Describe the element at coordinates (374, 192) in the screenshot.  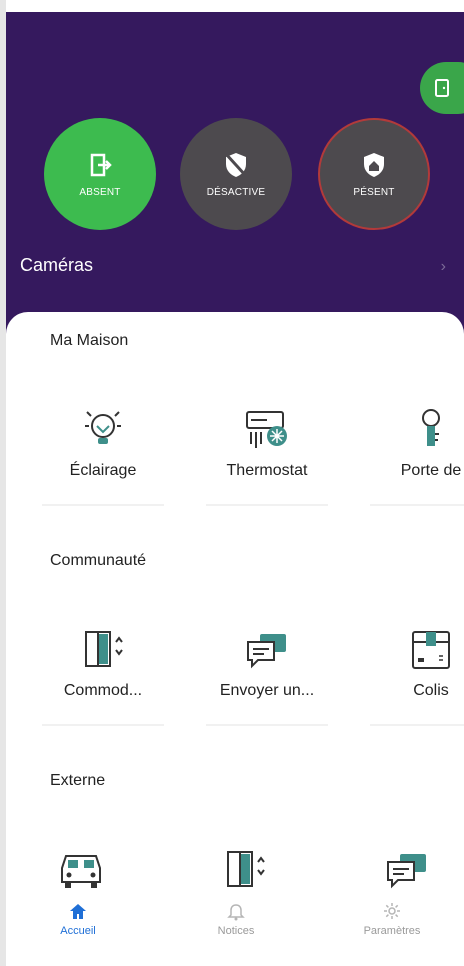
I see `mode-present-label: PÉSENT` at that location.